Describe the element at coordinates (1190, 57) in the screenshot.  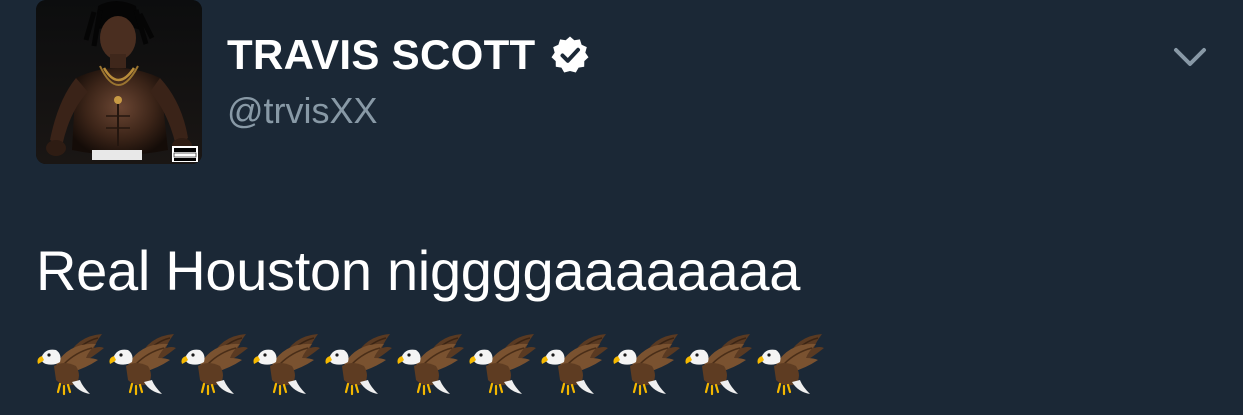
I see `chevron-down-icon` at that location.